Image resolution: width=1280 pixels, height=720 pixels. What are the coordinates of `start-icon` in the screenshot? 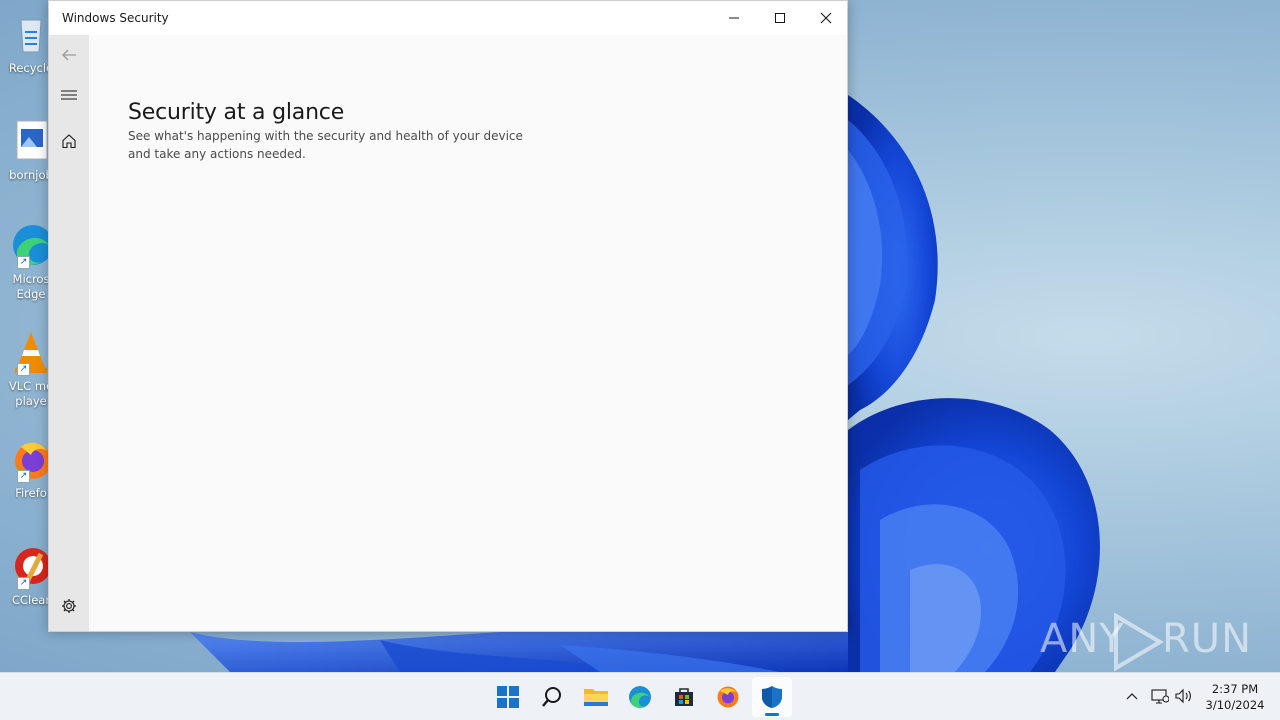 It's located at (508, 697).